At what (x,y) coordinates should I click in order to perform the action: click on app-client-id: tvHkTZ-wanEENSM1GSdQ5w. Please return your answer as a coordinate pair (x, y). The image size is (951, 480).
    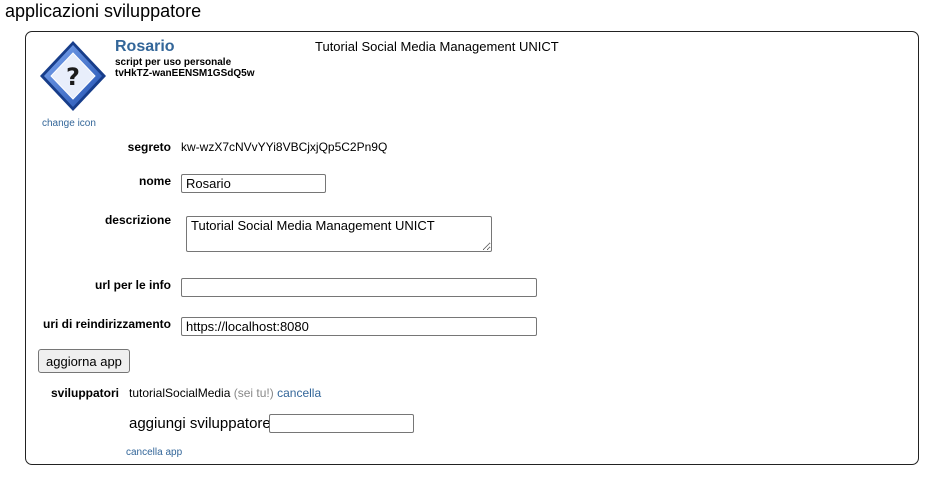
    Looking at the image, I should click on (185, 73).